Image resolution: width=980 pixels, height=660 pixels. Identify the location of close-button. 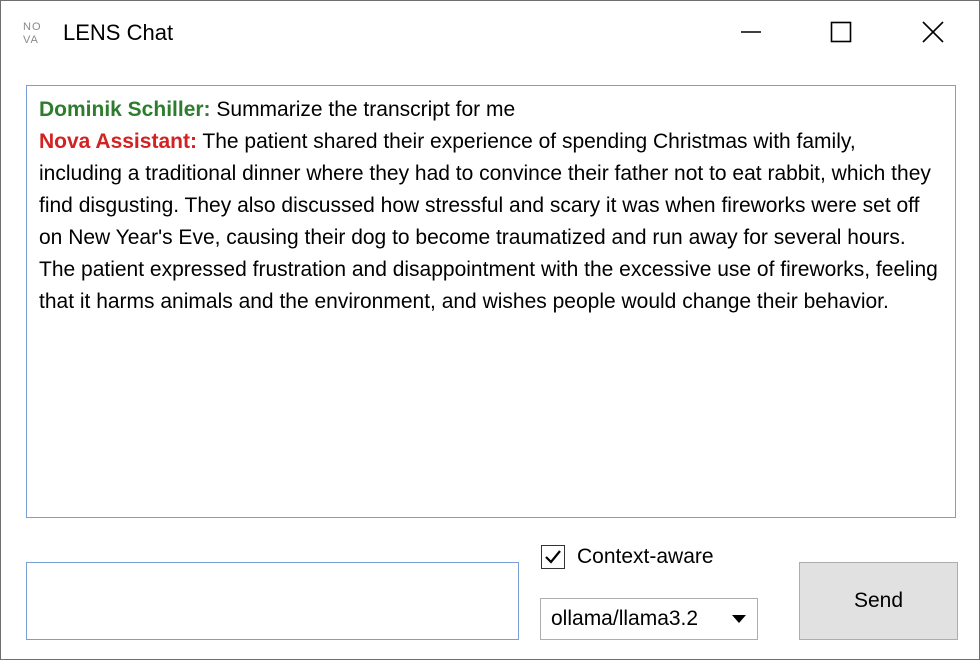
(933, 32).